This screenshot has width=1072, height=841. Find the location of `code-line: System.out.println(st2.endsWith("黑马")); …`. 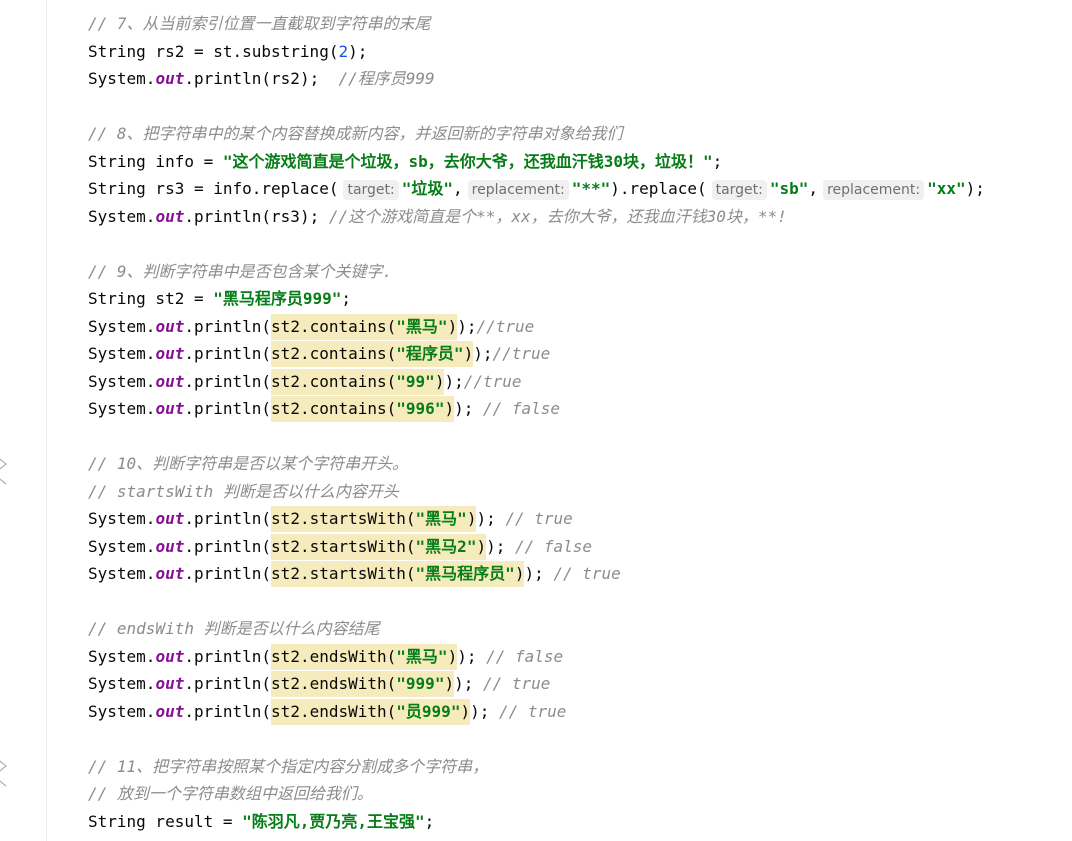

code-line: System.out.println(st2.endsWith("黑马")); … is located at coordinates (580, 657).